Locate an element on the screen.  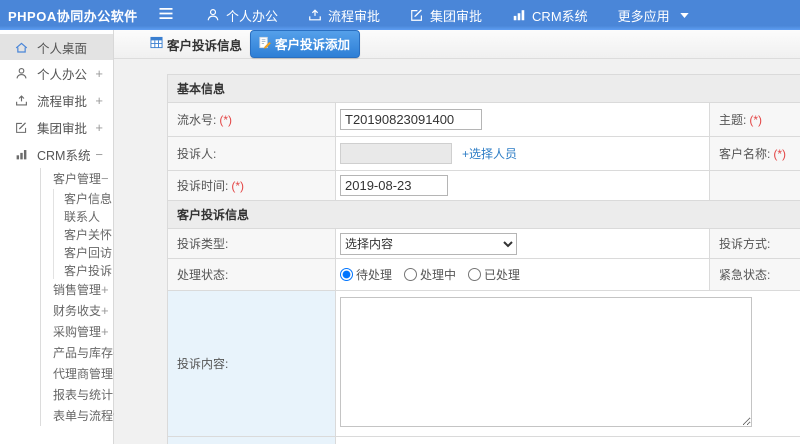
top-navigation: 个人办公 流程审批 集团审批 CRM系统 更多应用 is located at coordinates (447, 15).